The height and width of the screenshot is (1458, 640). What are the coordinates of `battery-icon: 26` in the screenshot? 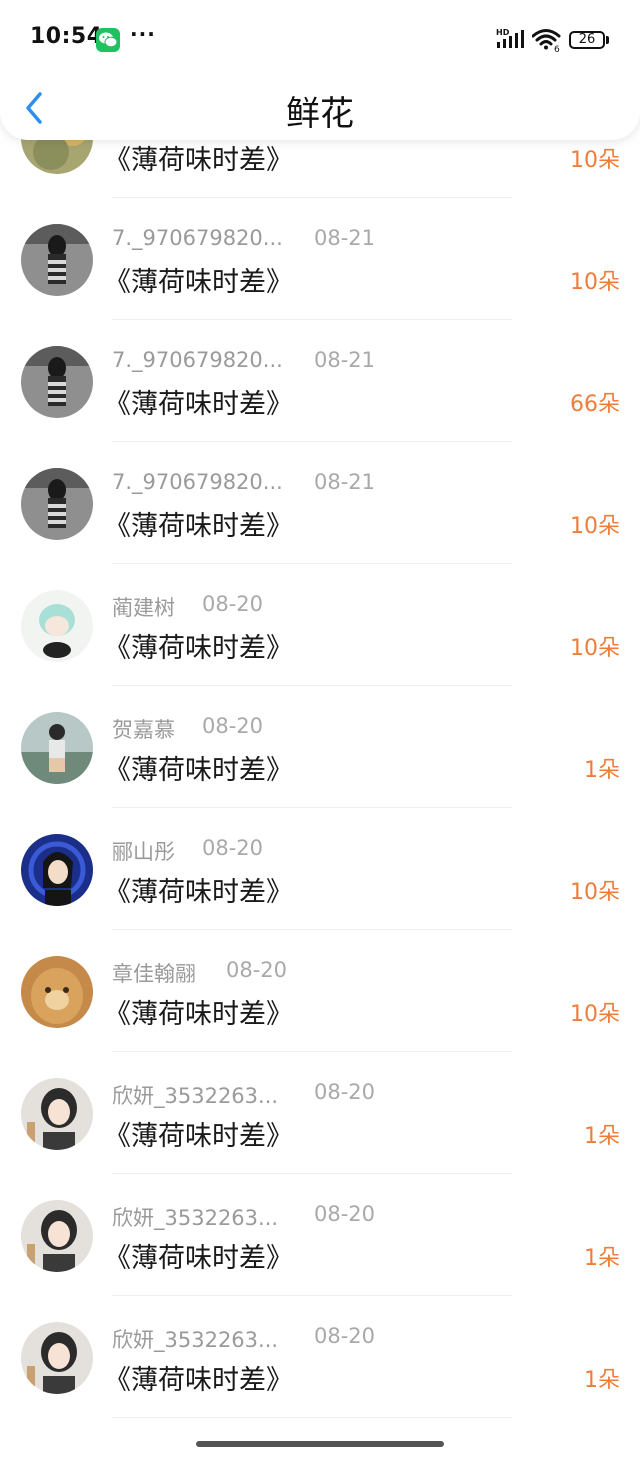 It's located at (587, 40).